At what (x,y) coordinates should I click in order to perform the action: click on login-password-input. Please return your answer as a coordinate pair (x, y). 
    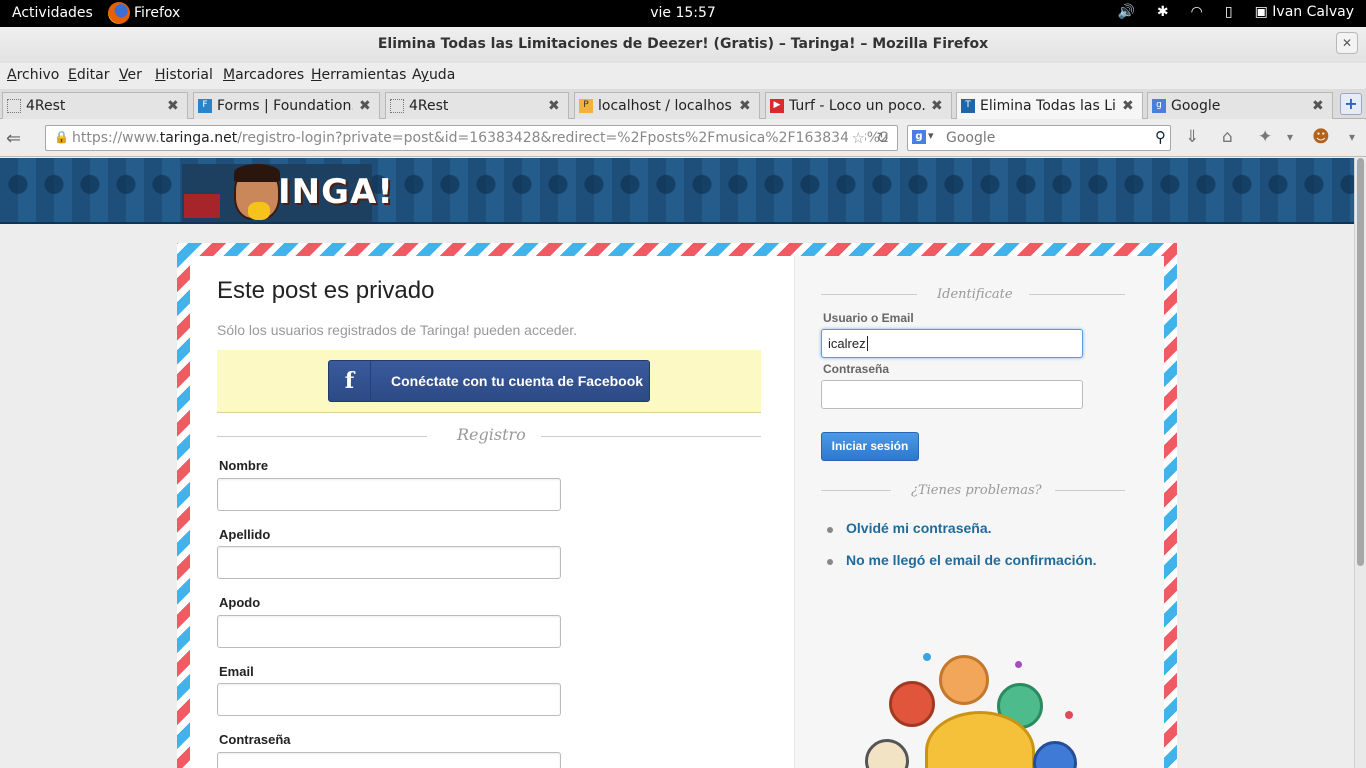
    Looking at the image, I should click on (952, 394).